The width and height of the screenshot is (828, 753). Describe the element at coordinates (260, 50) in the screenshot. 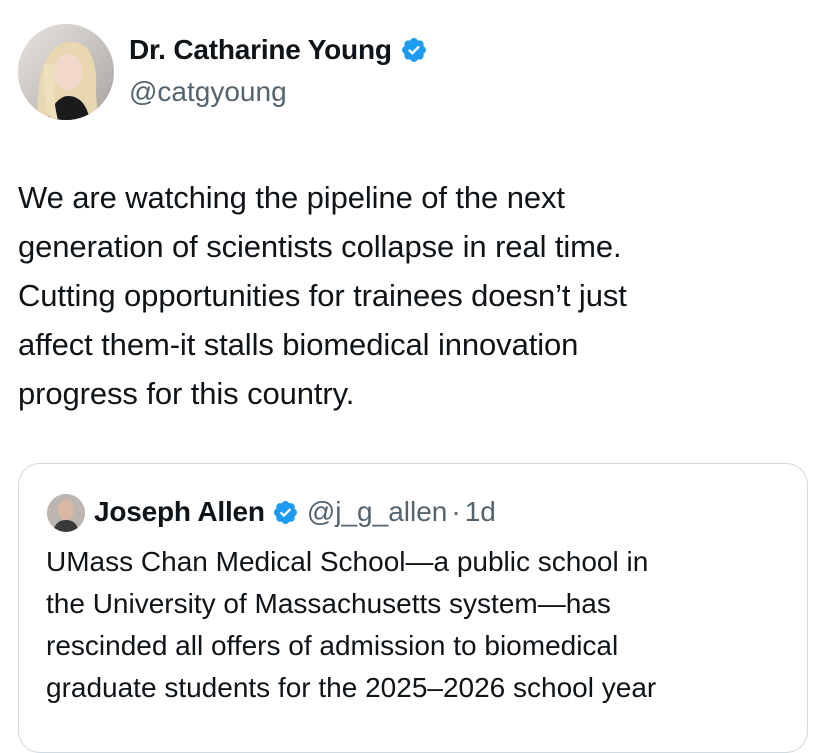

I see `author-name-text: Dr. Catharine Young` at that location.